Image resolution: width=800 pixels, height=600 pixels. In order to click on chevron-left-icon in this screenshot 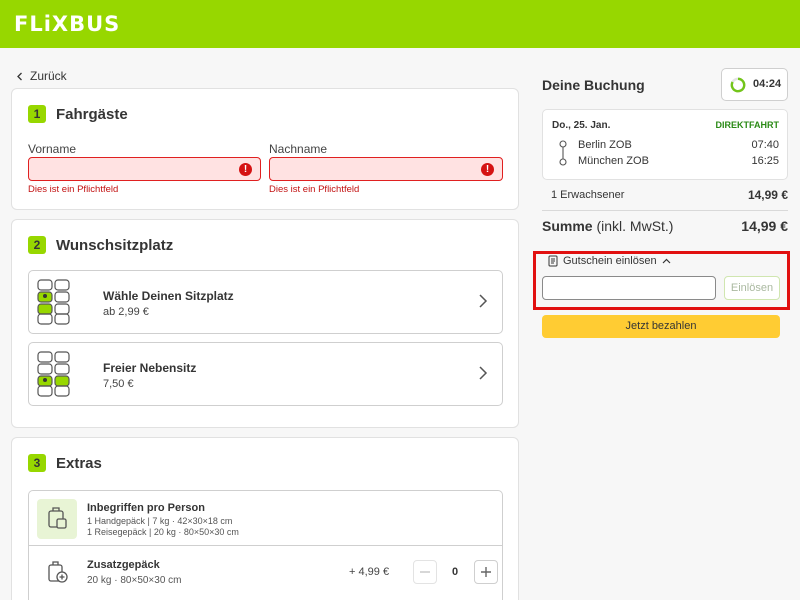, I will do `click(19, 76)`.